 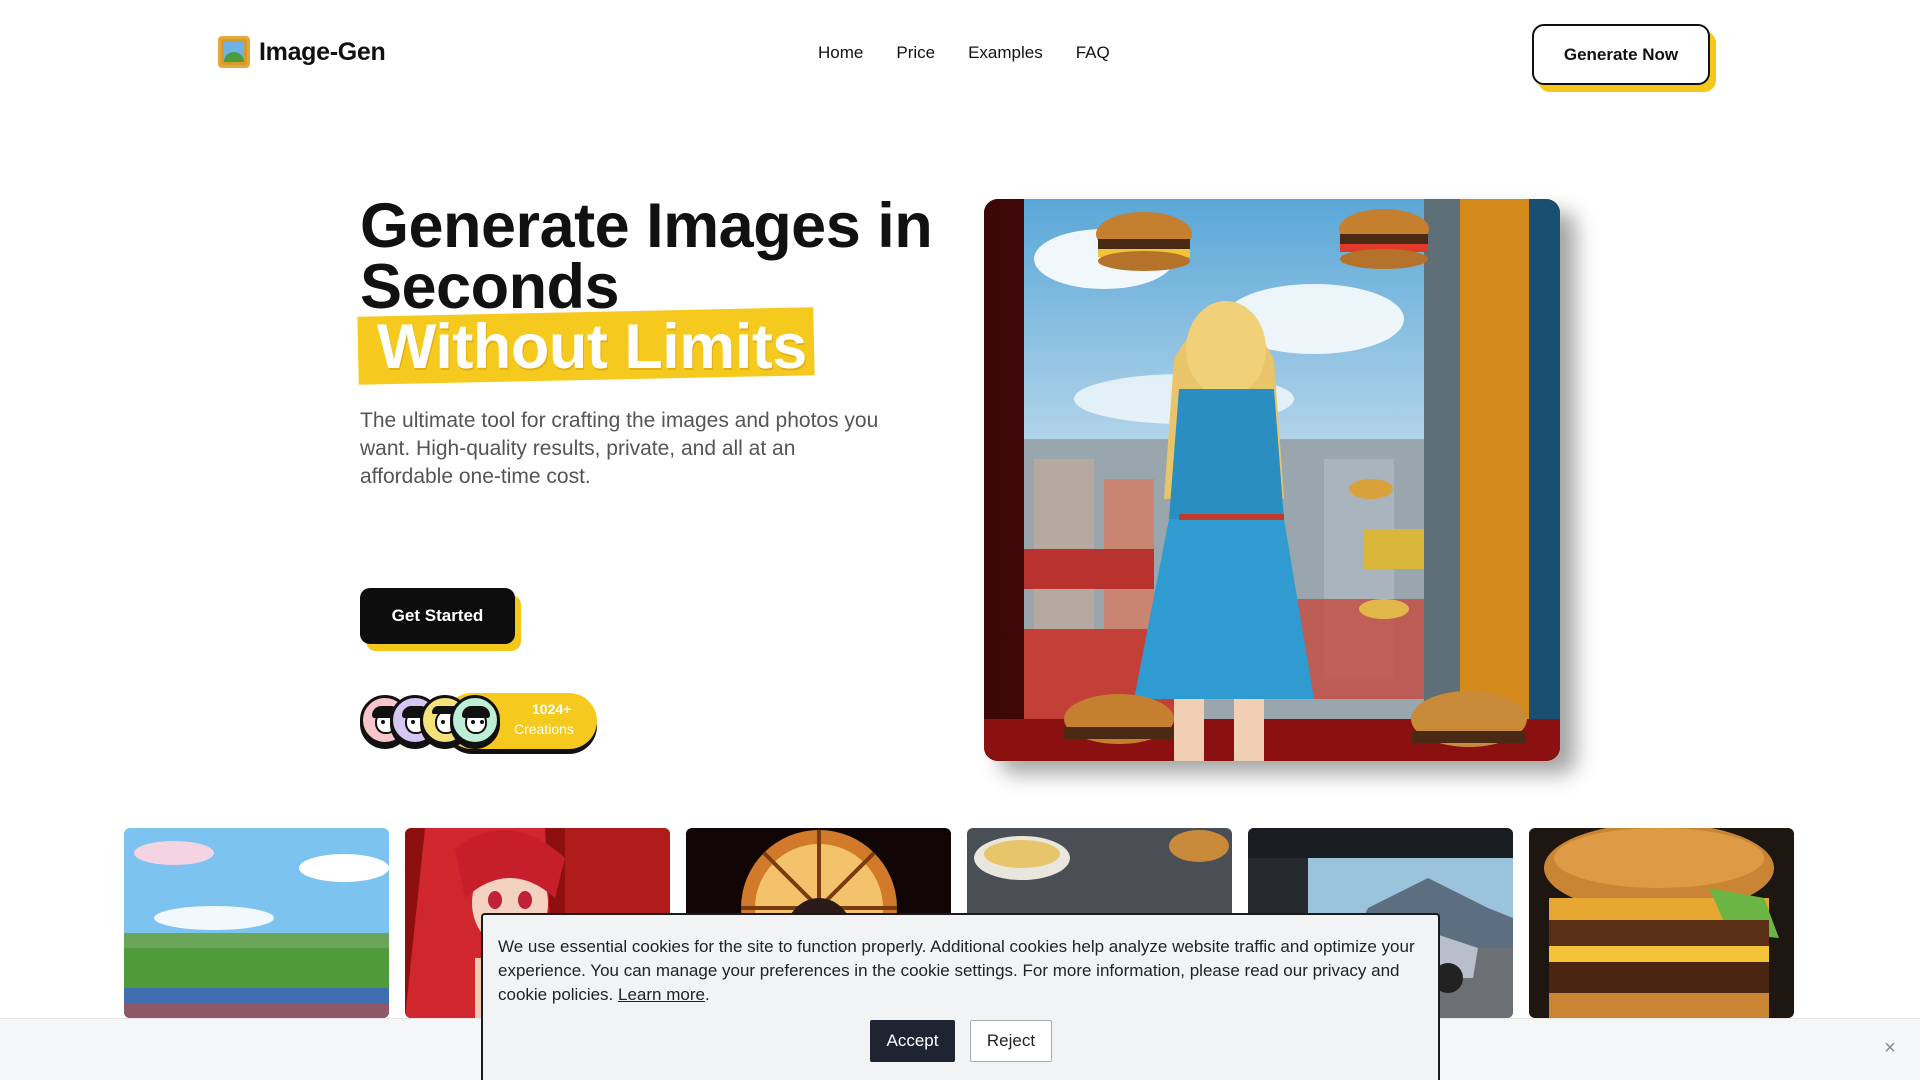 I want to click on nav-item-faq: FAQ, so click(x=1093, y=53).